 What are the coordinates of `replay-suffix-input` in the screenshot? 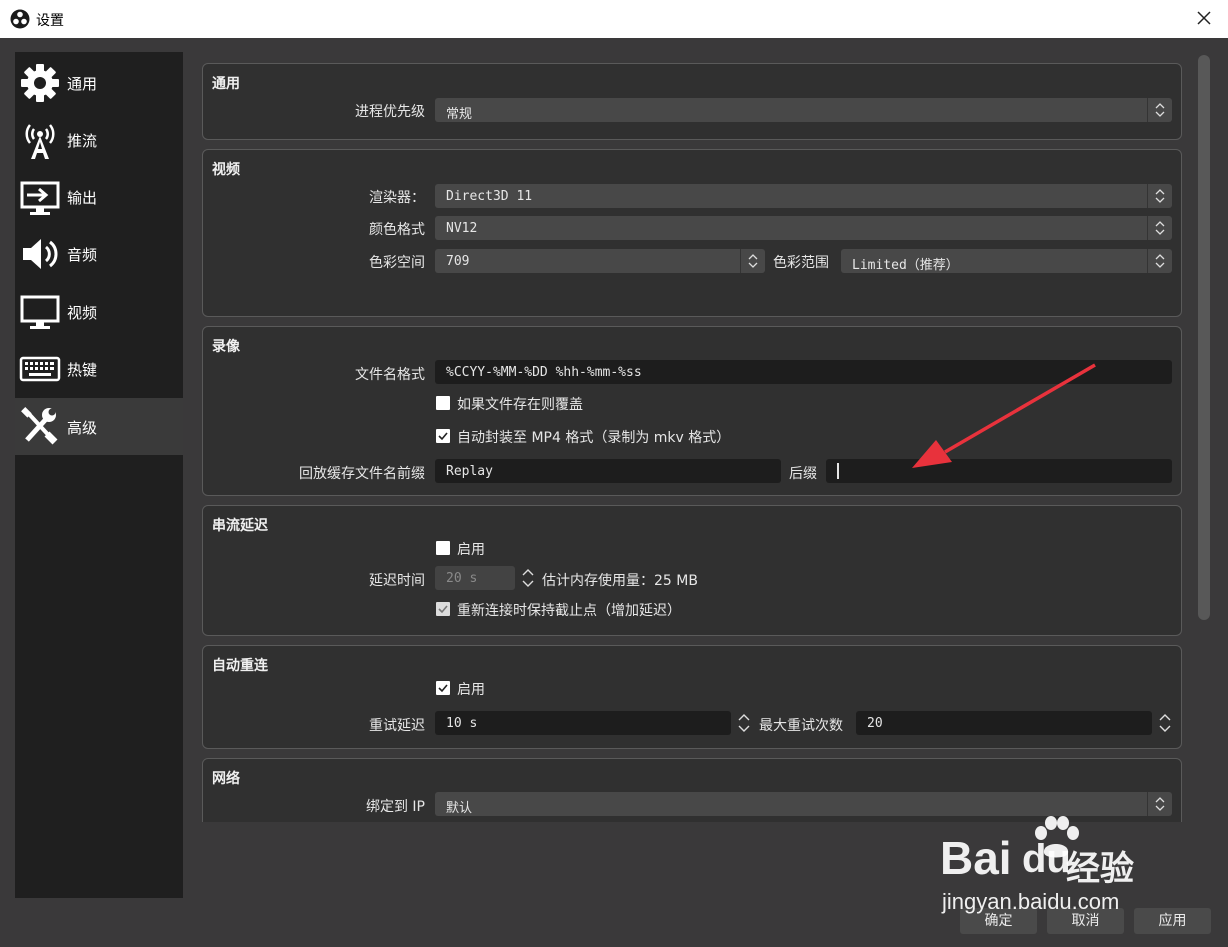 It's located at (999, 471).